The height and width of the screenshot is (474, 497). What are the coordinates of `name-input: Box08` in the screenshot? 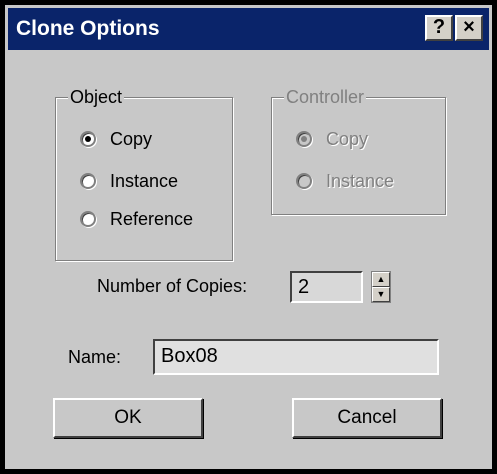 It's located at (296, 357).